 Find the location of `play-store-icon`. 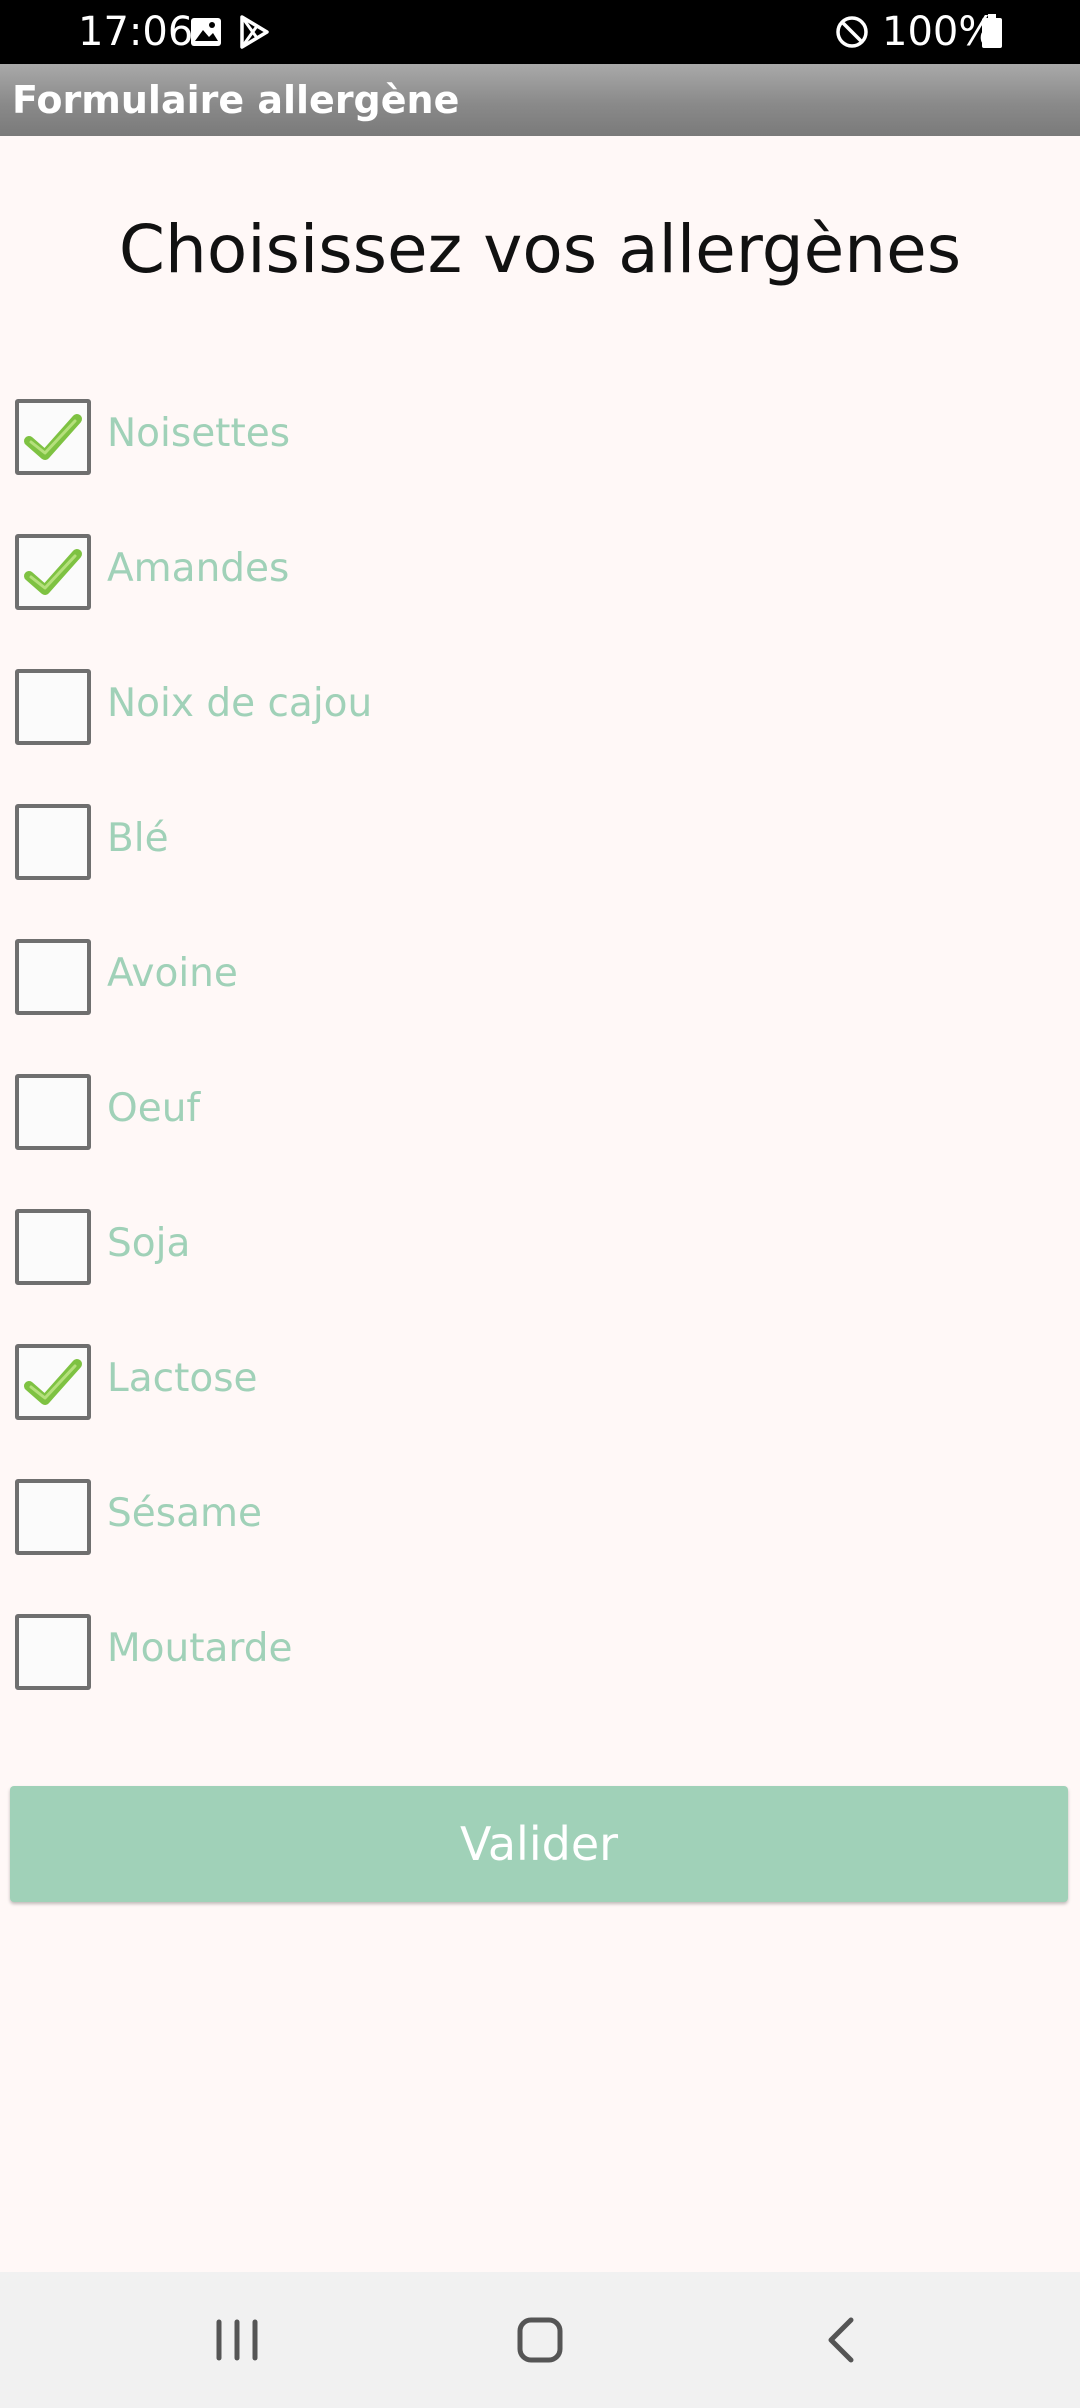

play-store-icon is located at coordinates (254, 32).